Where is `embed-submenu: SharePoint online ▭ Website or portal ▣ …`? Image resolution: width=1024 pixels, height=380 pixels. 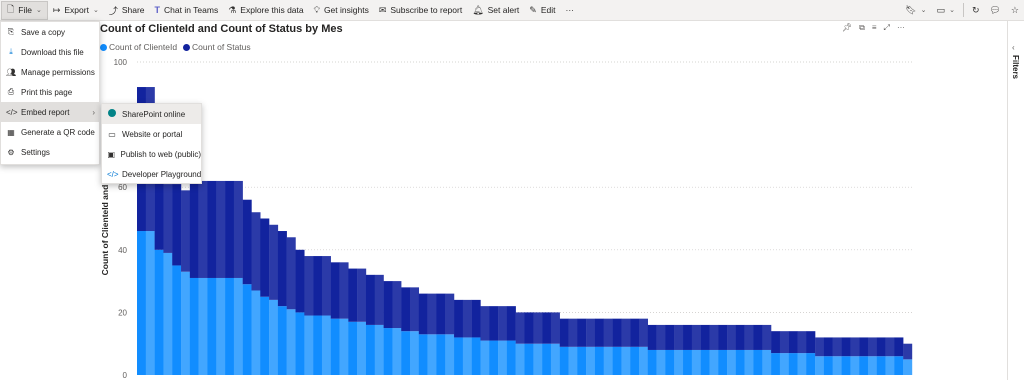 embed-submenu: SharePoint online ▭ Website or portal ▣ … is located at coordinates (151, 143).